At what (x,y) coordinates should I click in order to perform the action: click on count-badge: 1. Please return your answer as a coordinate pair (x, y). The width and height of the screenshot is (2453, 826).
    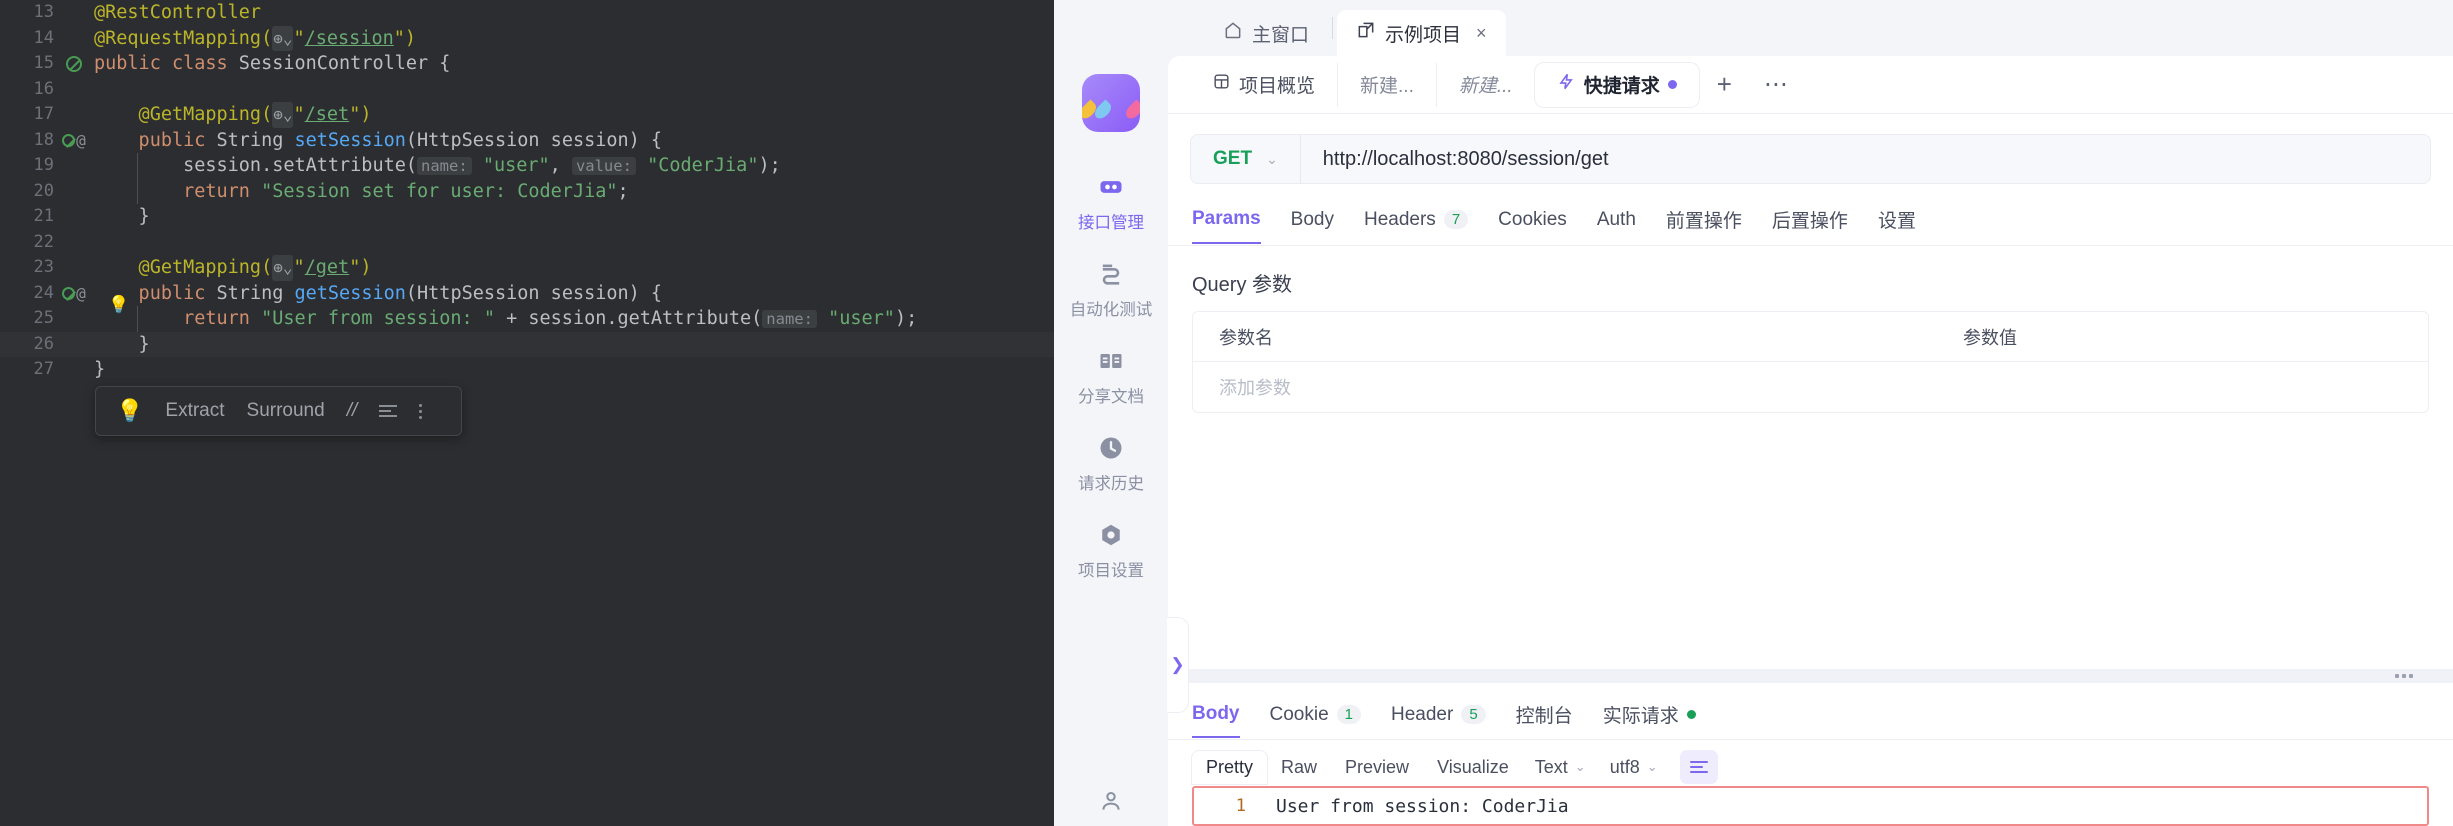
    Looking at the image, I should click on (1348, 714).